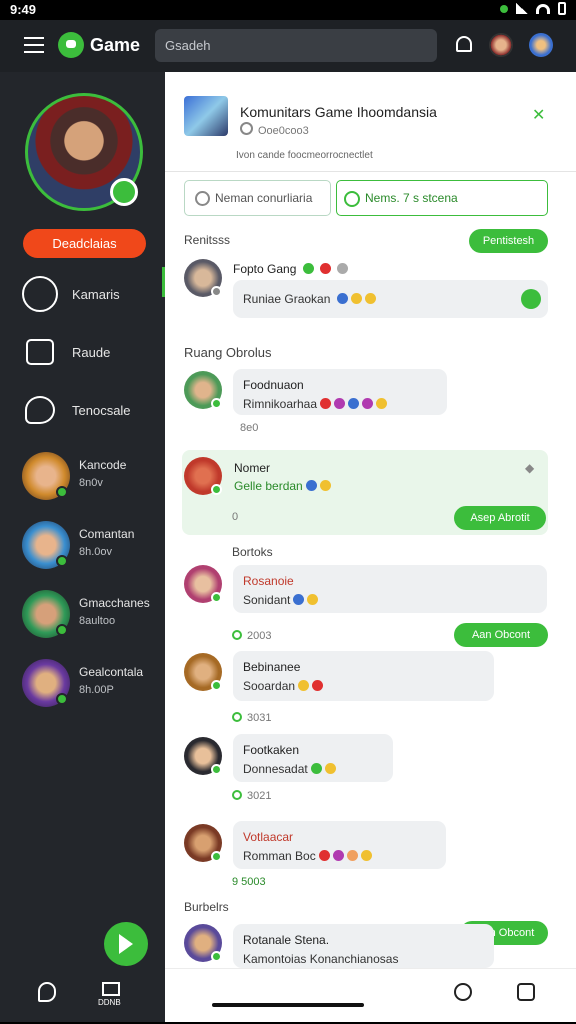  I want to click on more-icon: ◆, so click(529, 468).